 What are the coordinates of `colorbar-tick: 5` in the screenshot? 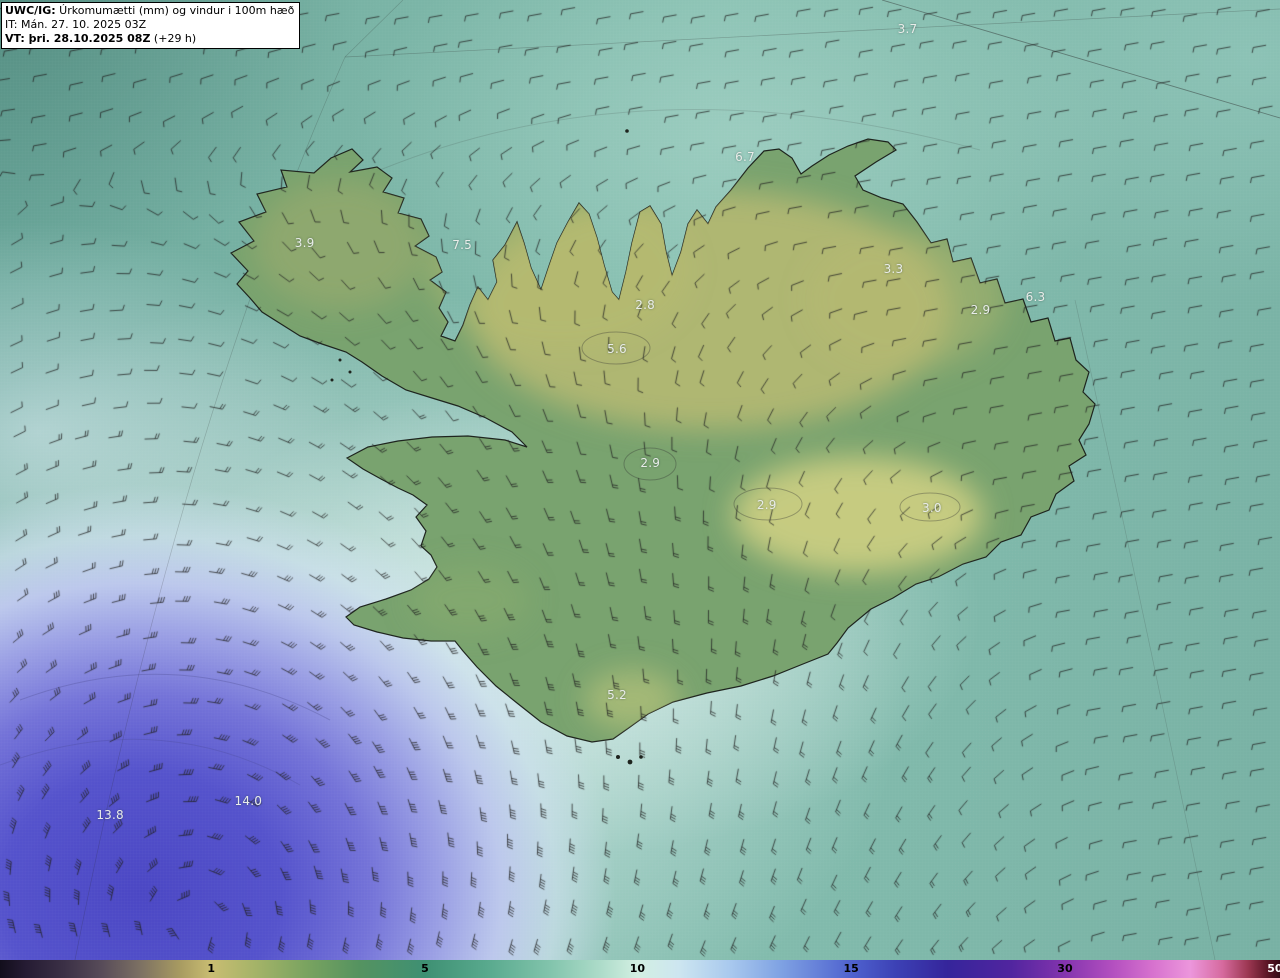 It's located at (425, 968).